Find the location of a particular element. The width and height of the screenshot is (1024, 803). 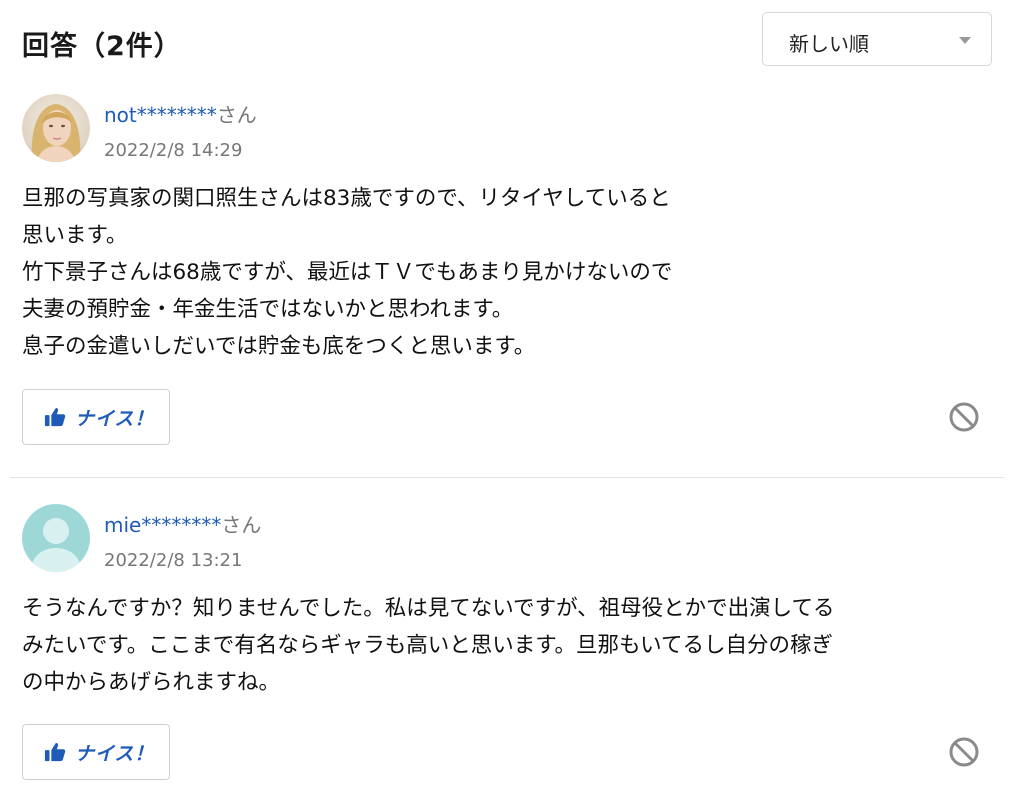

answer-body-line: みたいです。ここまで有名ならギャラも高いと思います。旦那もいてるし自分の稼ぎ is located at coordinates (427, 645).